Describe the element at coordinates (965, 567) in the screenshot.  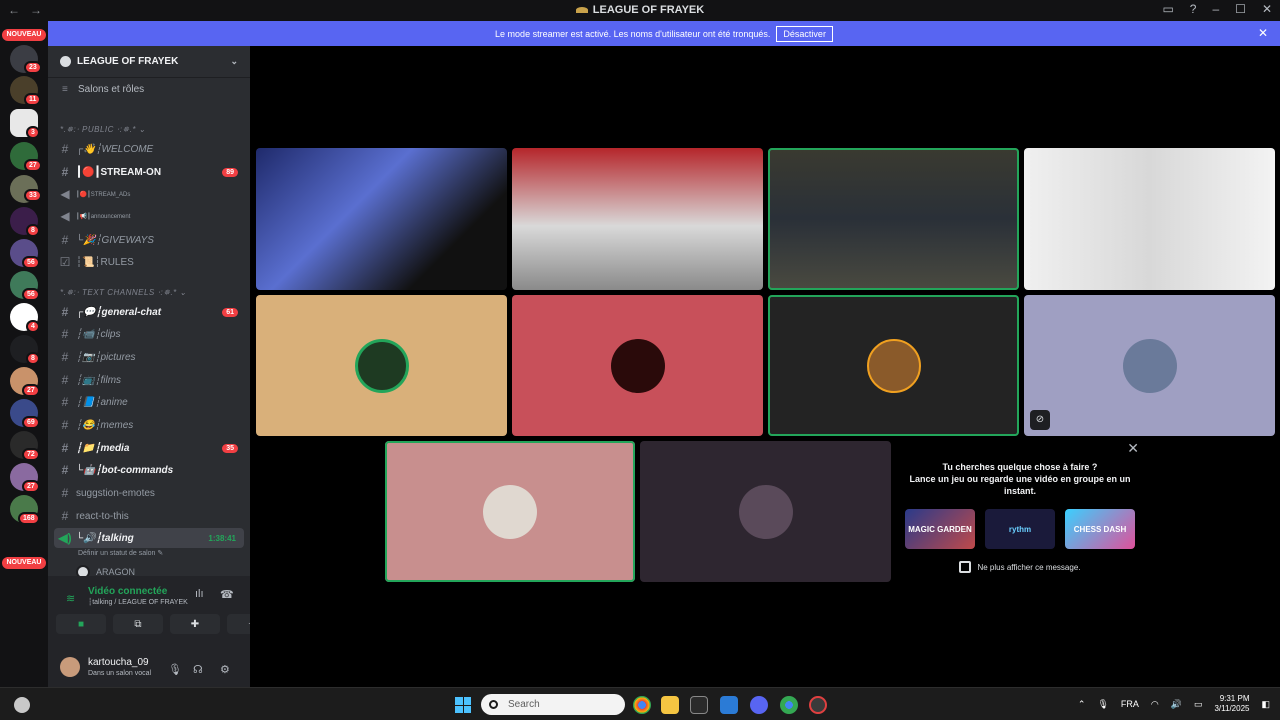
I see `checkbox` at that location.